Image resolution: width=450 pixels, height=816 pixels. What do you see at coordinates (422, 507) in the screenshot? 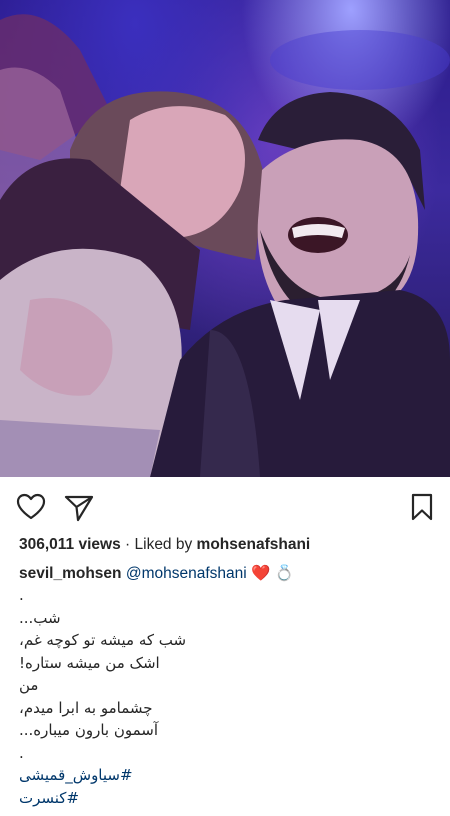
I see `bookmark-icon` at bounding box center [422, 507].